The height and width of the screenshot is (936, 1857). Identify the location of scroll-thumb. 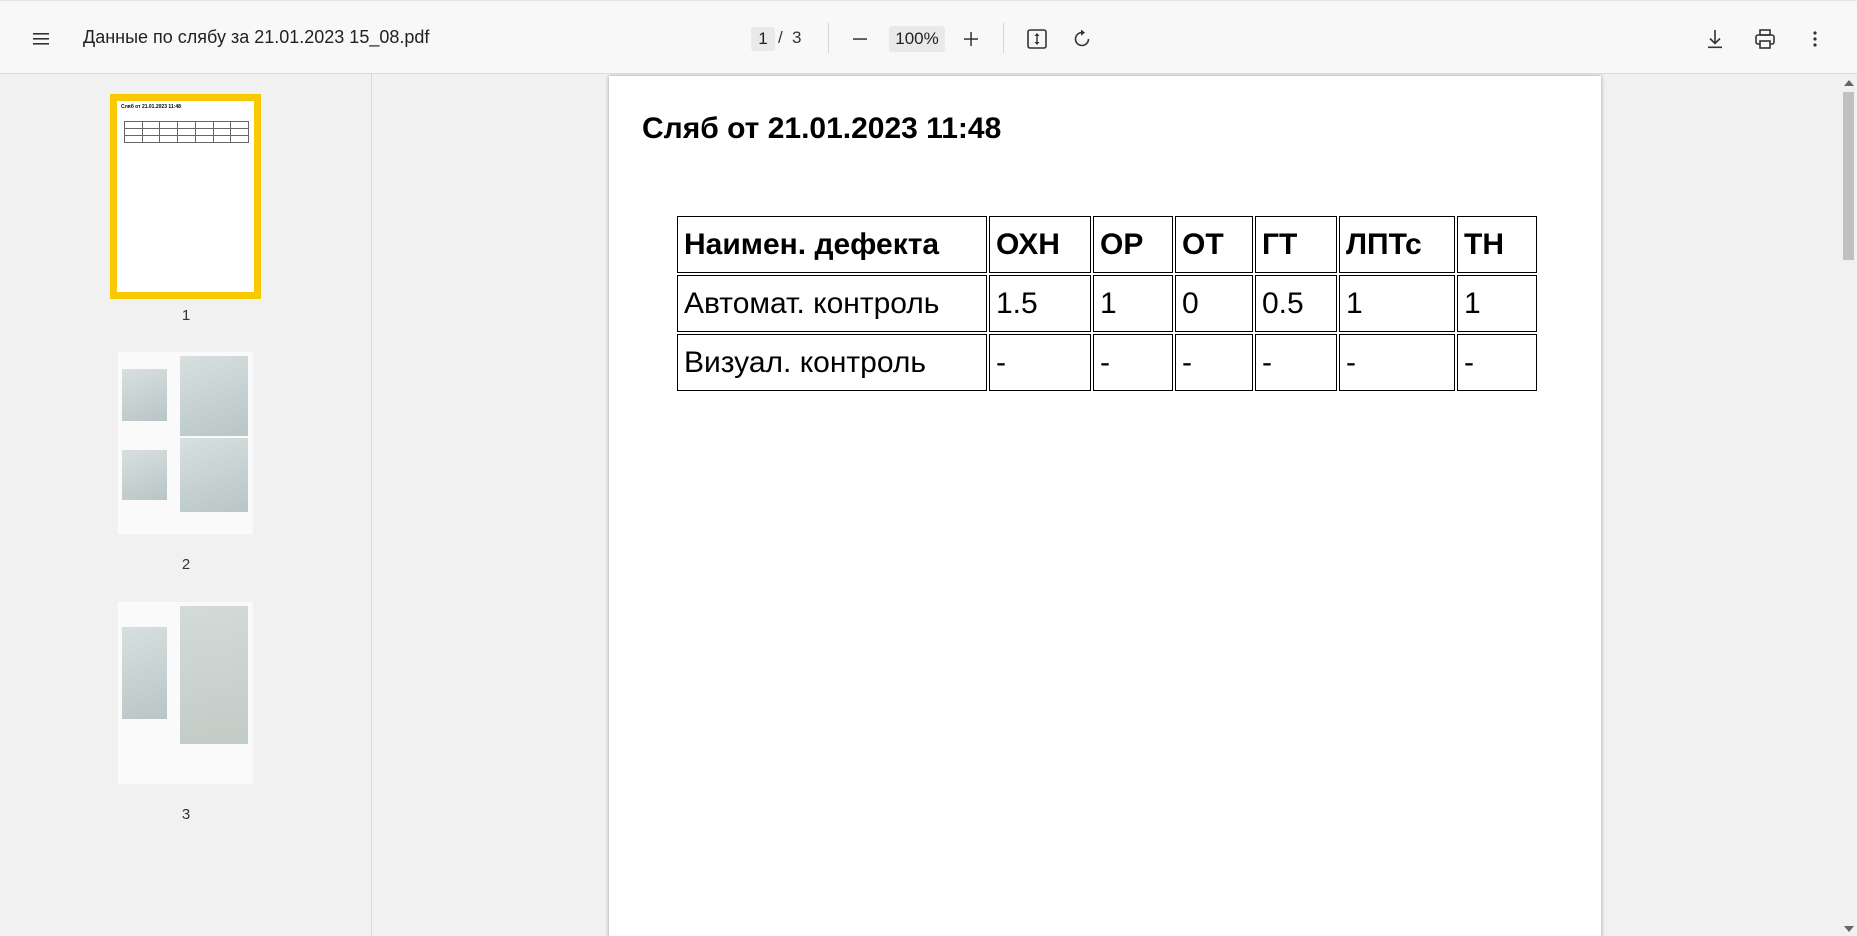
(1848, 176).